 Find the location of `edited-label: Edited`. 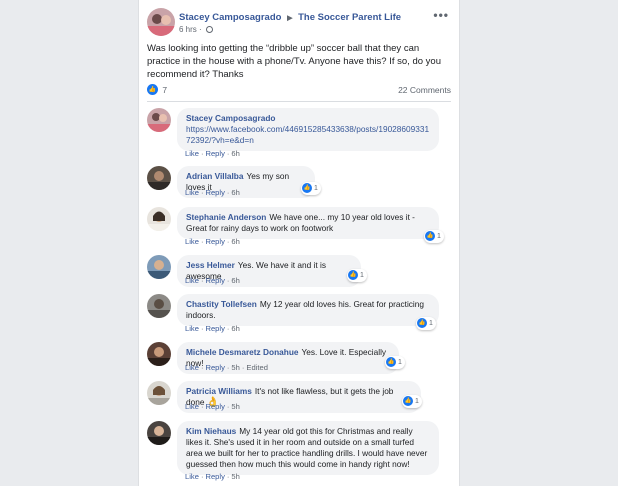

edited-label: Edited is located at coordinates (257, 367).